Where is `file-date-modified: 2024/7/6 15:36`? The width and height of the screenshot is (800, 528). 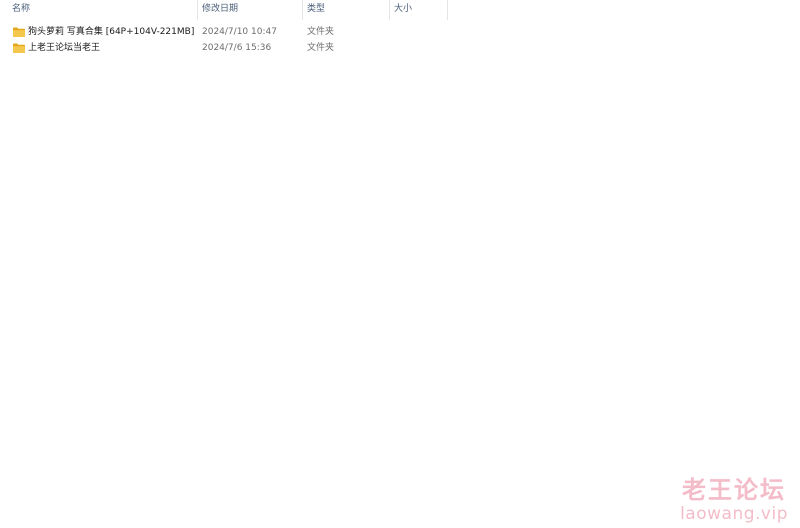 file-date-modified: 2024/7/6 15:36 is located at coordinates (237, 48).